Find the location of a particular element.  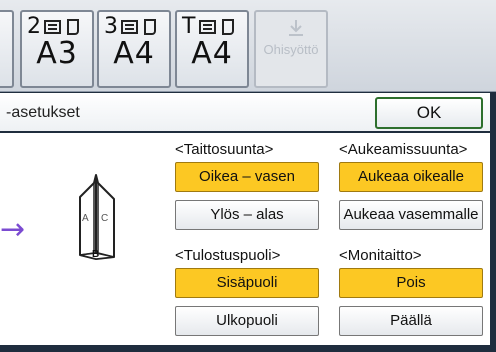

open-left-button: Aukeaa vasemmalle is located at coordinates (411, 215).